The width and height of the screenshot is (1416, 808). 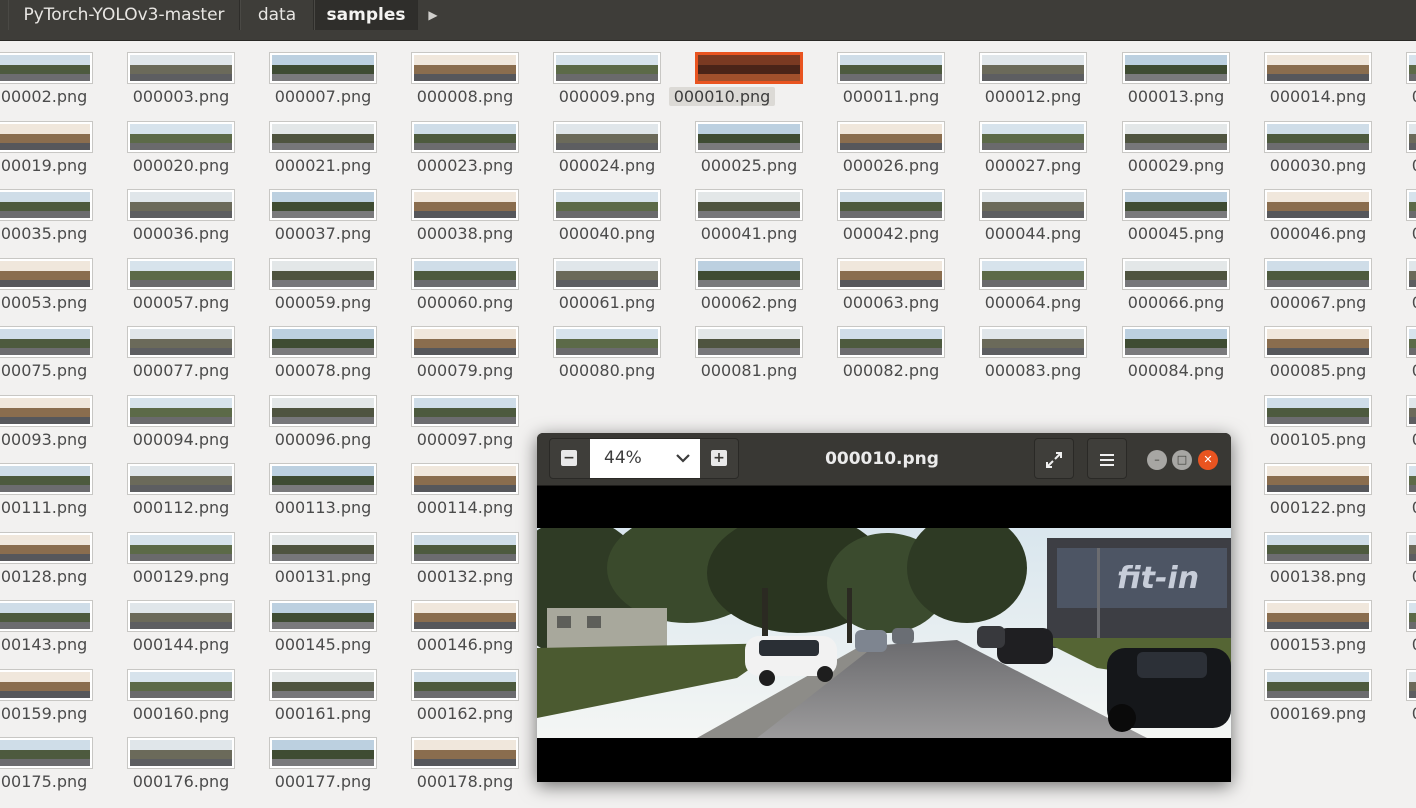 I want to click on file-item: 000093.png, so click(x=46, y=419).